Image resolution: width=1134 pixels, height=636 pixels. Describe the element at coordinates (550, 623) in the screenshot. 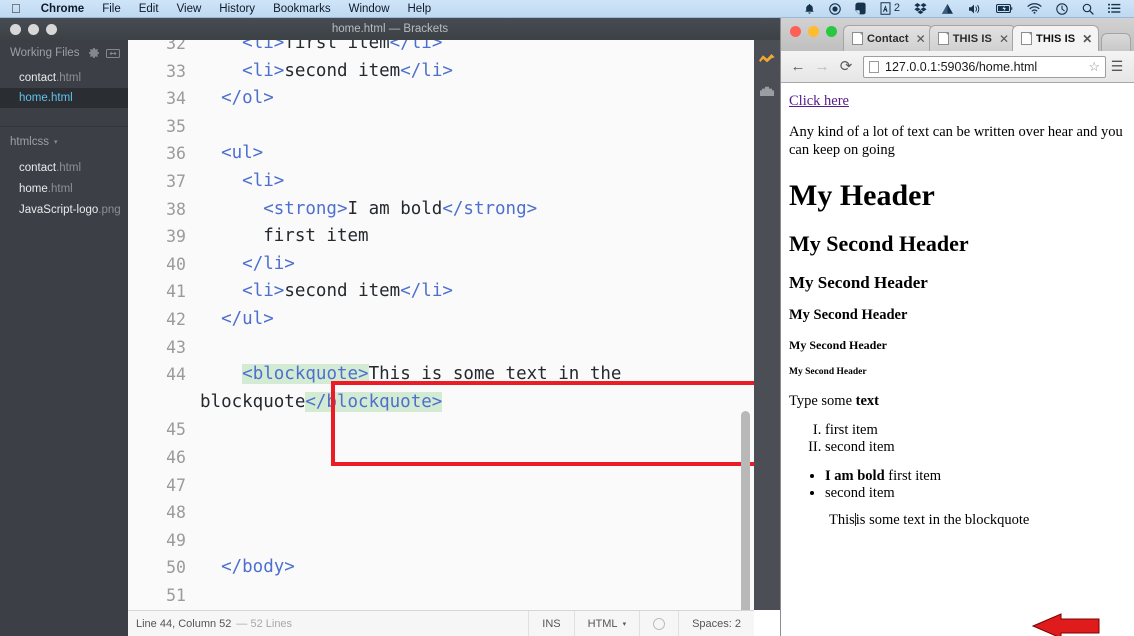

I see `insert-mode-toggle: INS` at that location.